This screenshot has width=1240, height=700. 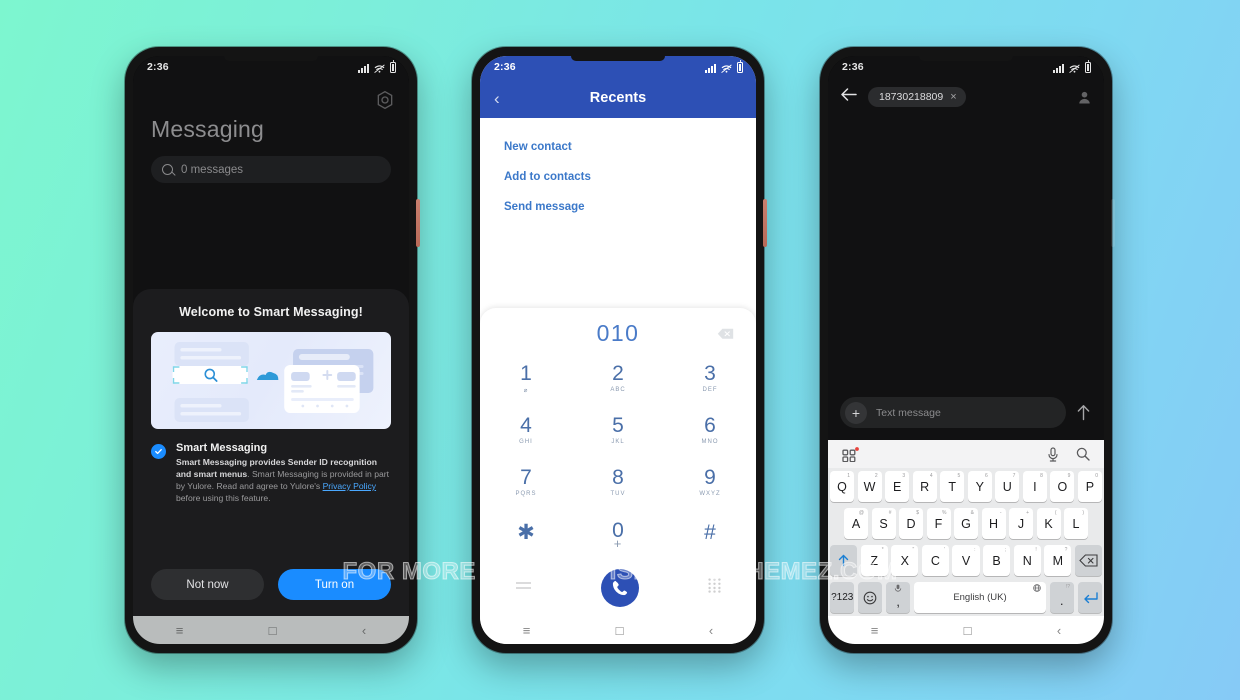 I want to click on key-a: @ A, so click(x=856, y=523).